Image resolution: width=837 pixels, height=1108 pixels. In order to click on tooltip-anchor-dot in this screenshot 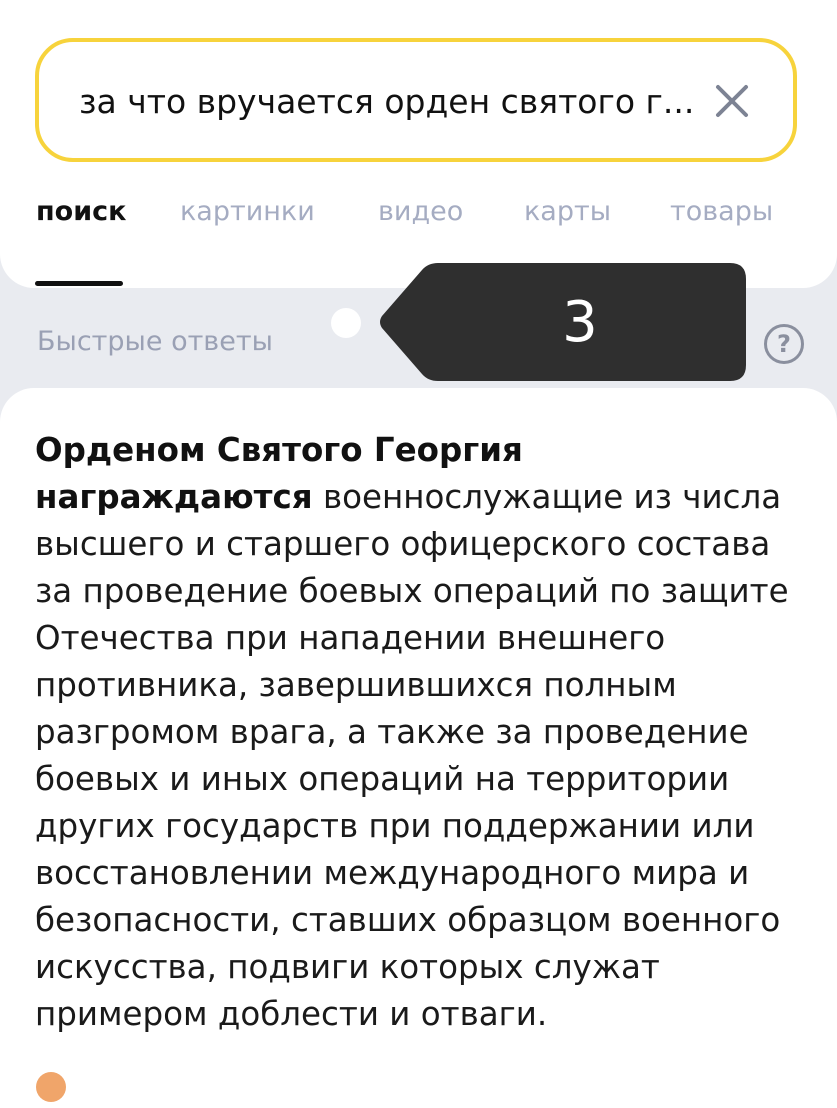, I will do `click(346, 323)`.